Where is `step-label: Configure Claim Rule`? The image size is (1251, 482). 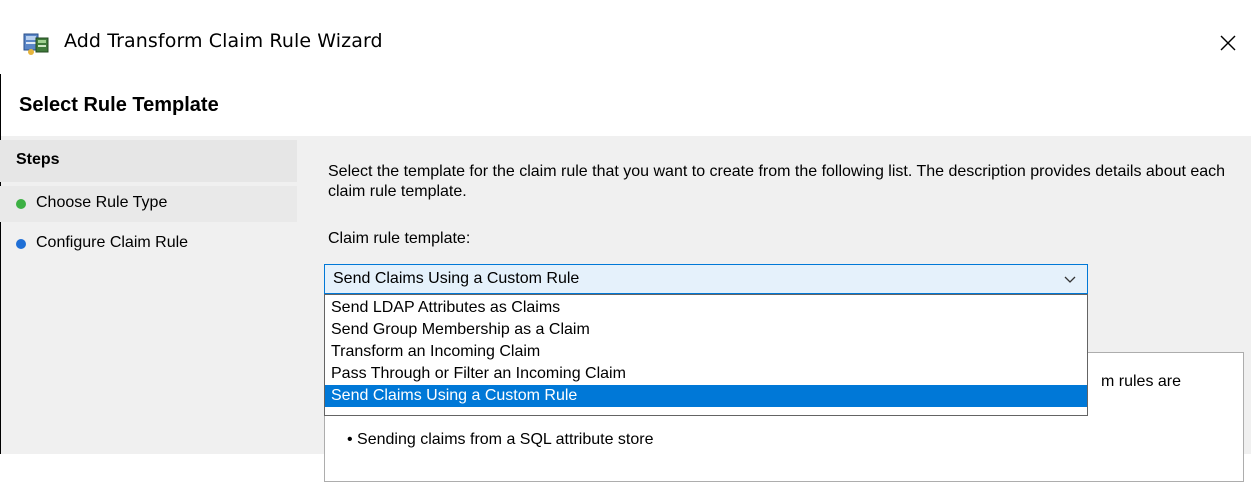 step-label: Configure Claim Rule is located at coordinates (112, 242).